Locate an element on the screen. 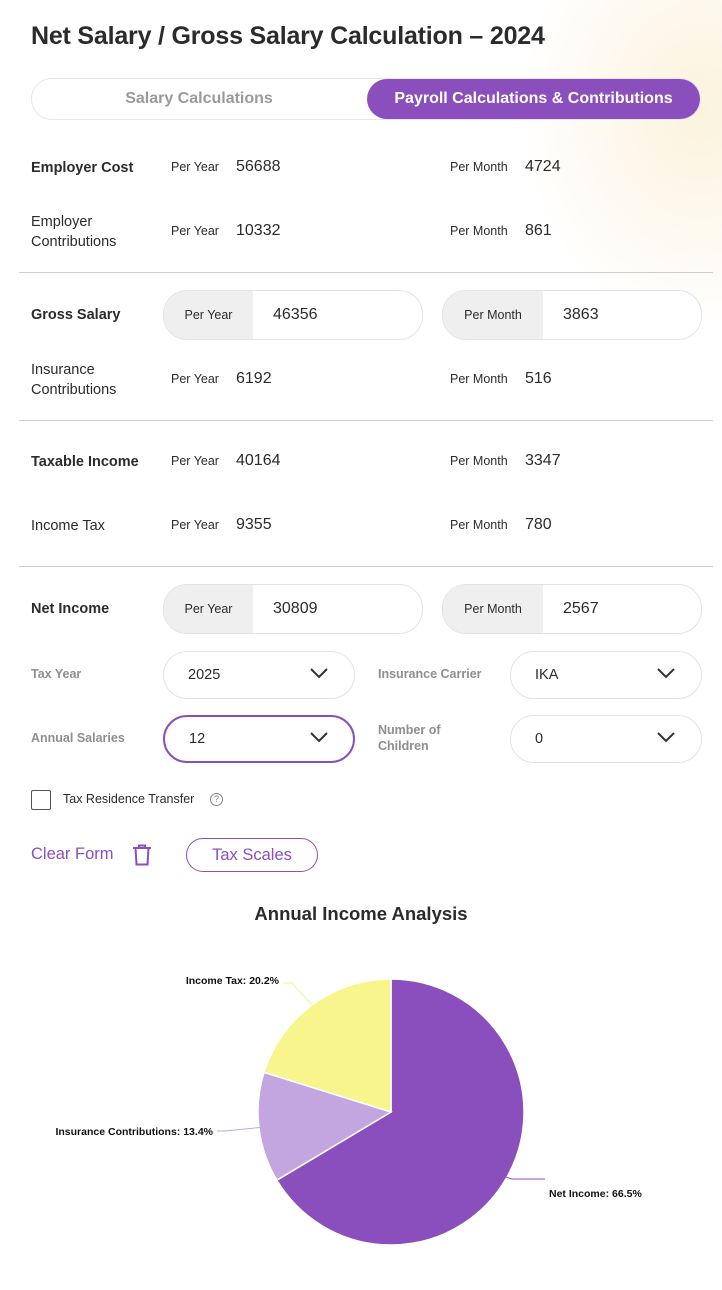 The width and height of the screenshot is (722, 1290). annual-salaries-select: 12 is located at coordinates (259, 739).